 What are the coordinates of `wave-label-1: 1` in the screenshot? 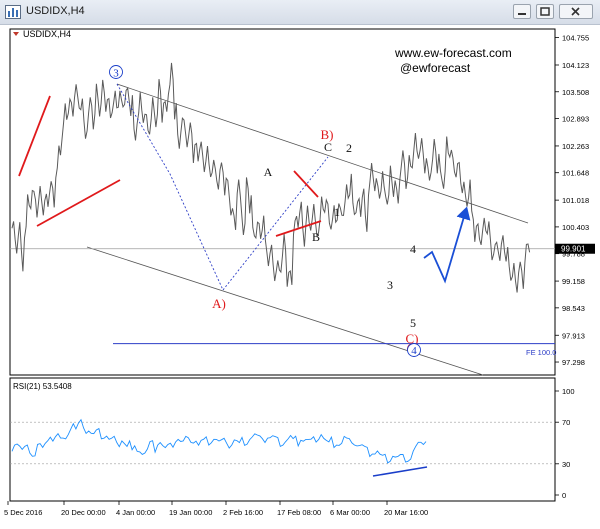 It's located at (337, 212).